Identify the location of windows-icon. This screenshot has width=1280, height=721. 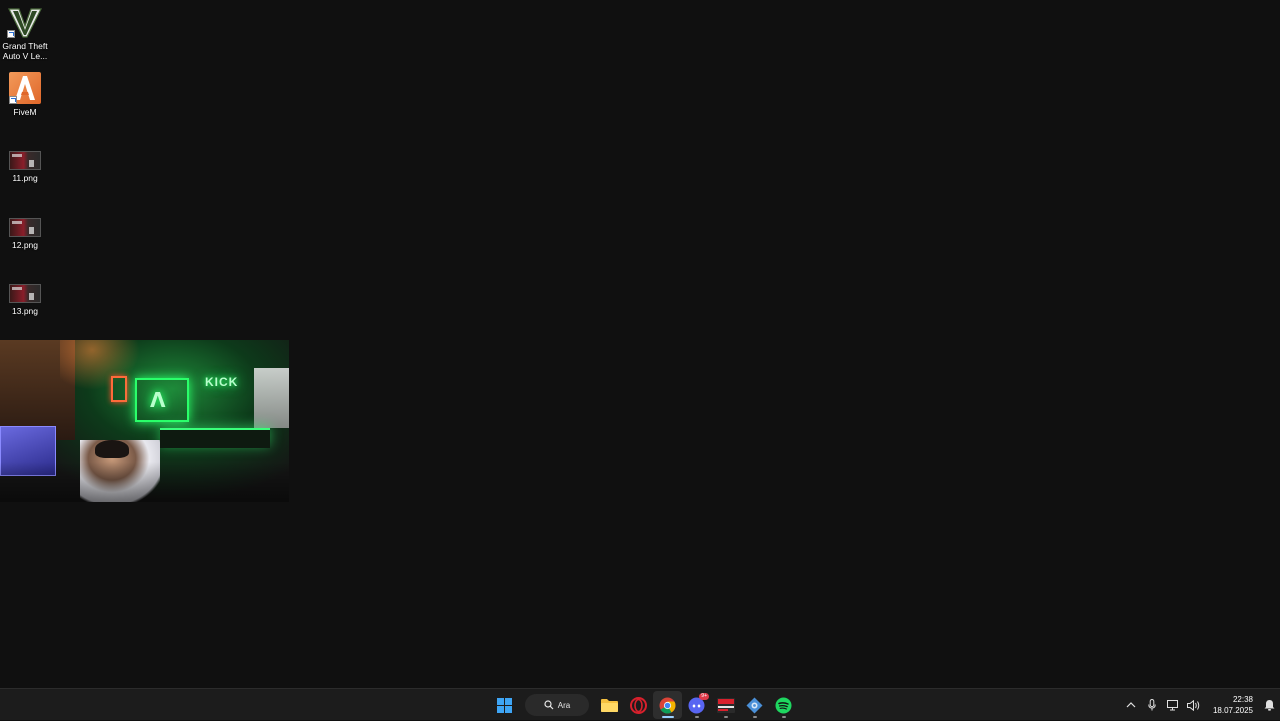
(504, 705).